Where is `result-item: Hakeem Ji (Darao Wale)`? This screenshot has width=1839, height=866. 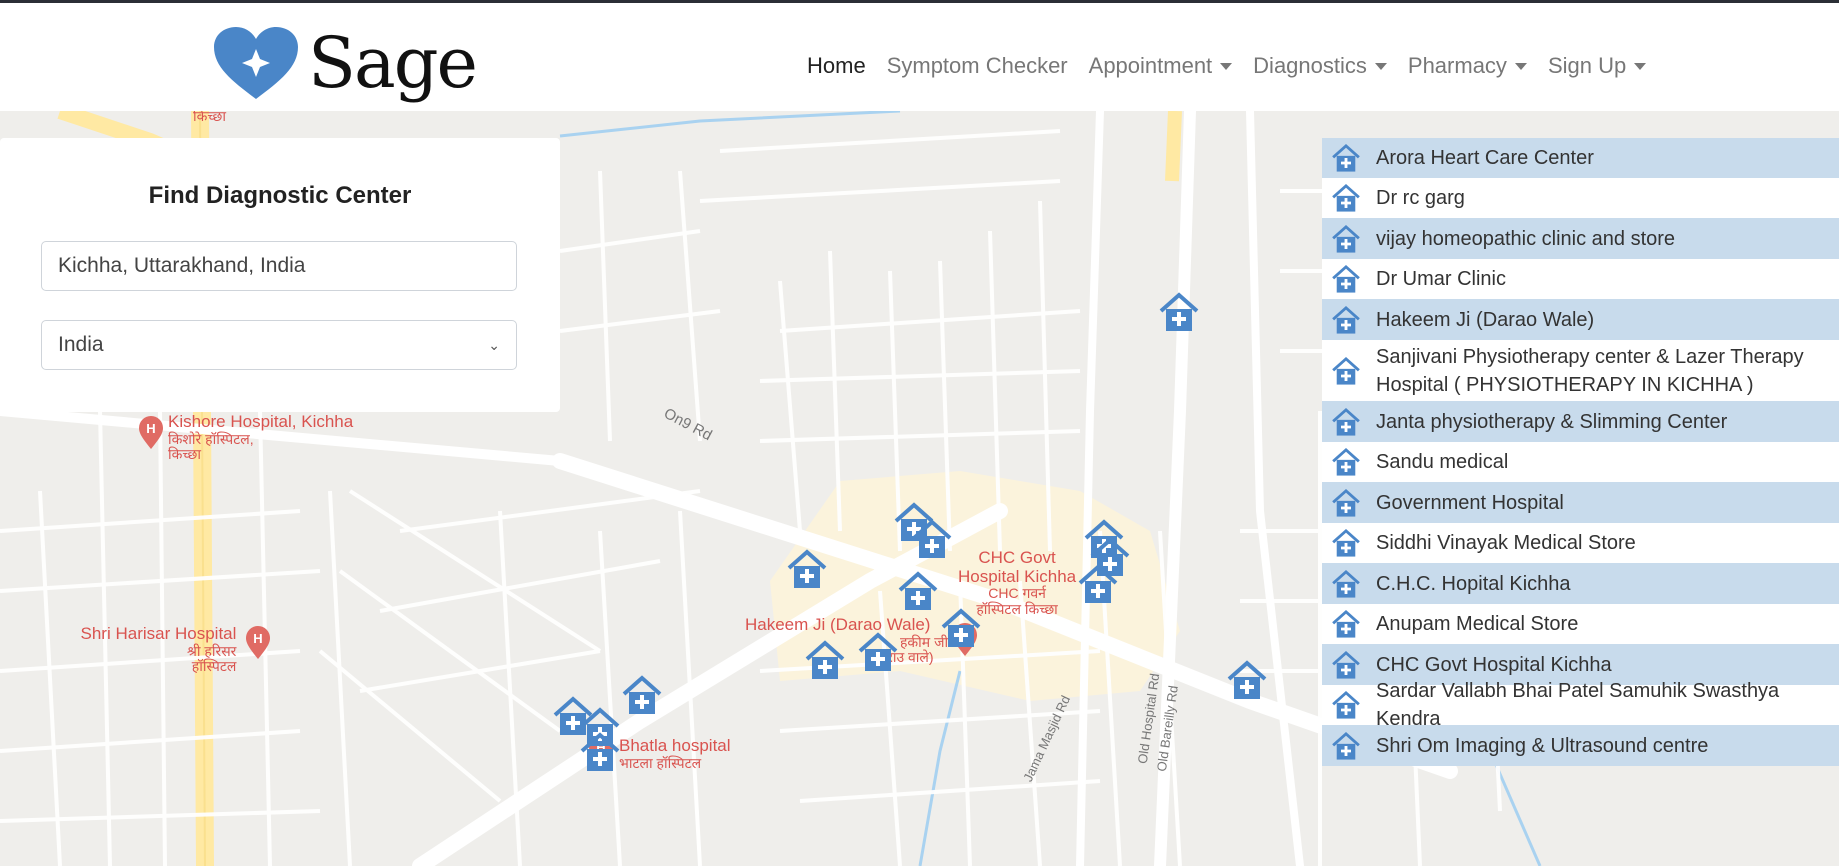
result-item: Hakeem Ji (Darao Wale) is located at coordinates (1580, 319).